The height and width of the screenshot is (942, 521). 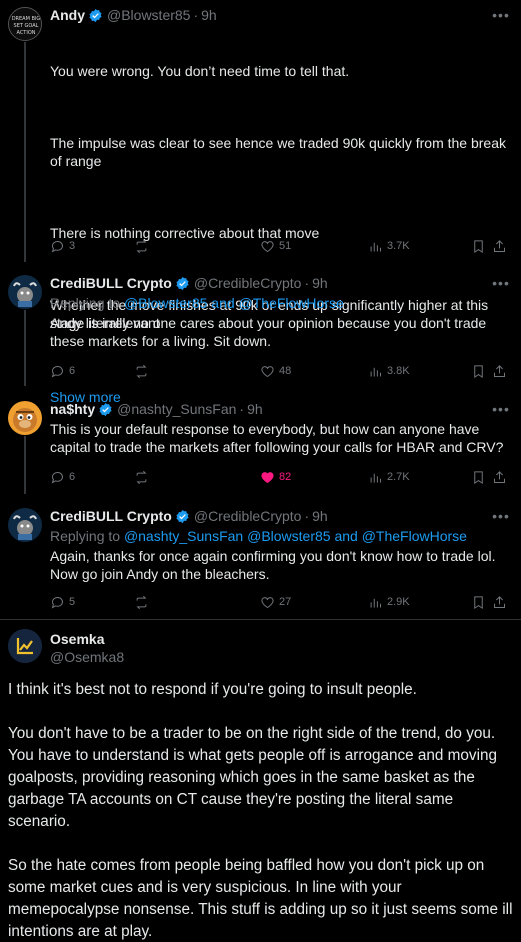 What do you see at coordinates (398, 477) in the screenshot?
I see `views-count: 2.7K` at bounding box center [398, 477].